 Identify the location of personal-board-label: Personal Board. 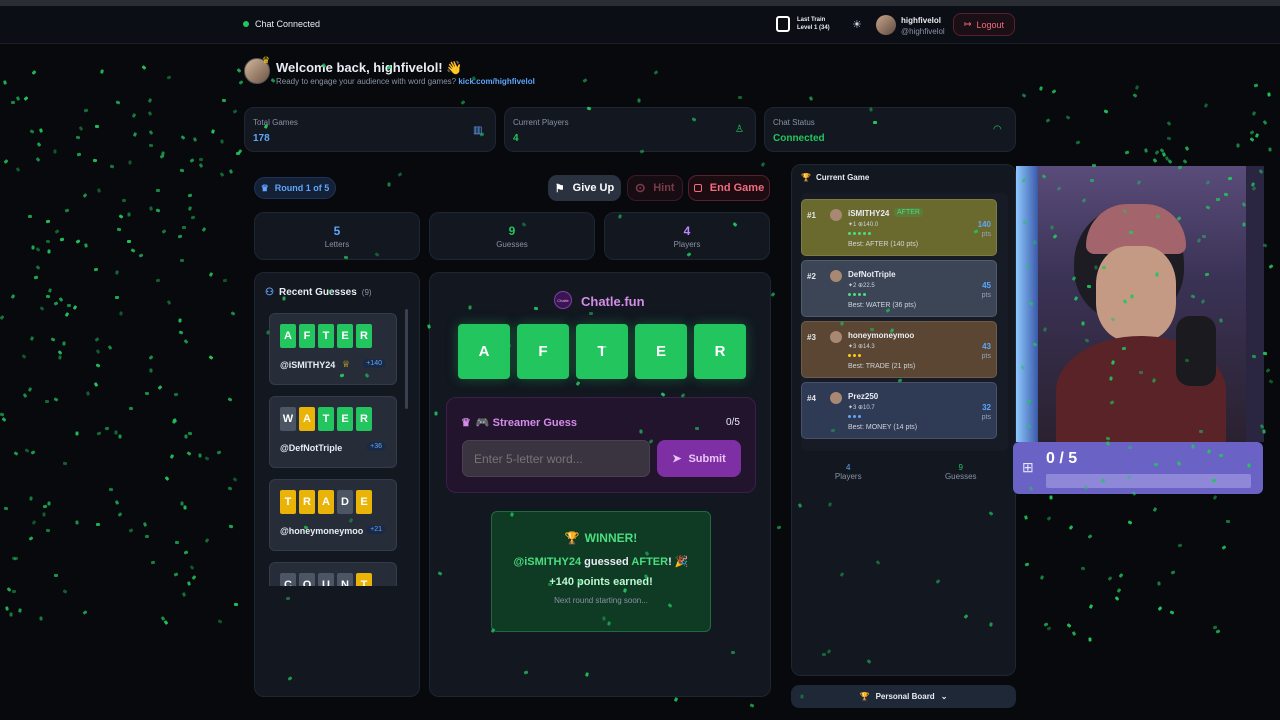
(905, 696).